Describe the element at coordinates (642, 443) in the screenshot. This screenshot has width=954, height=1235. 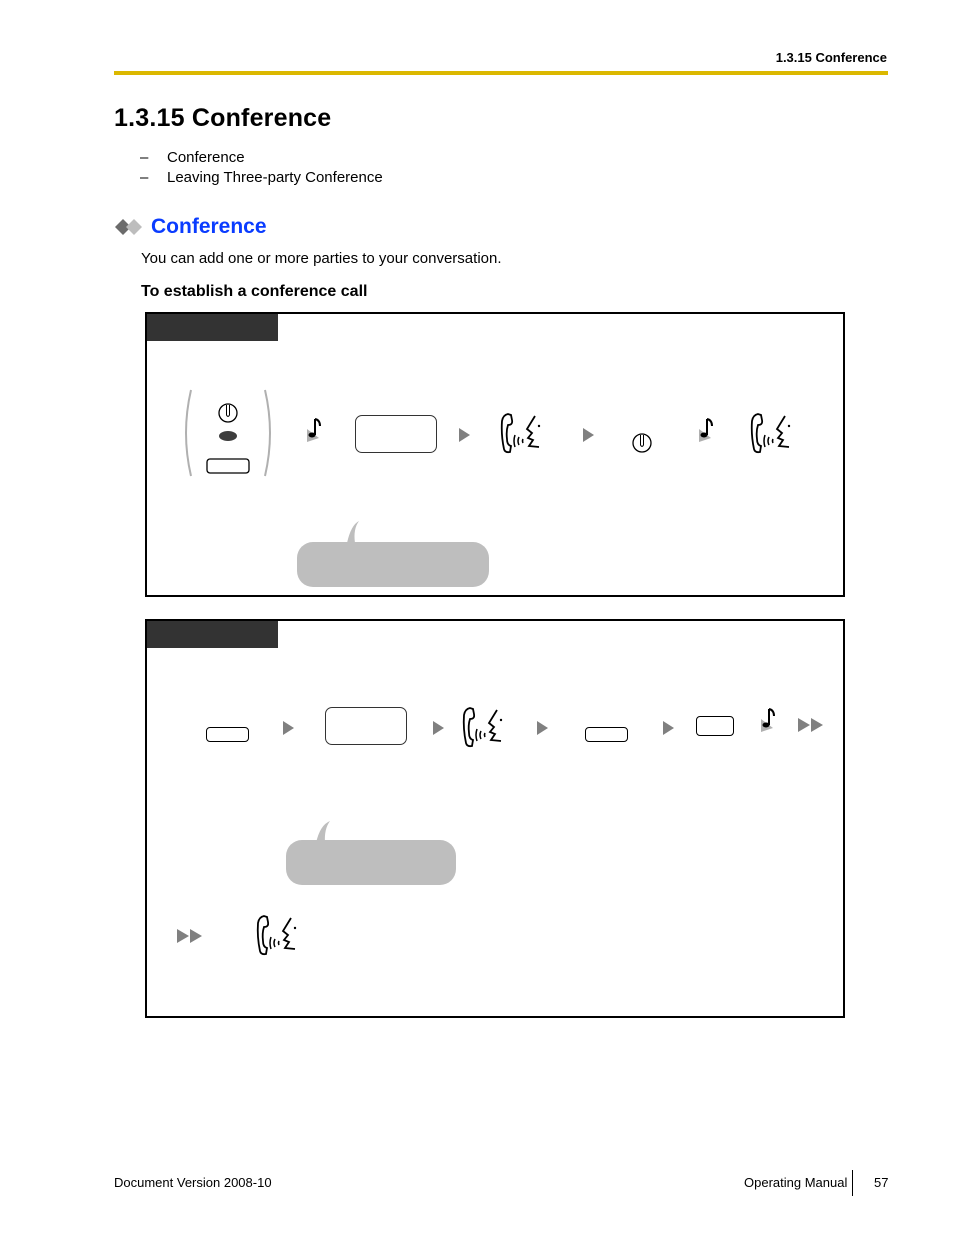
I see `on-hook-icon` at that location.